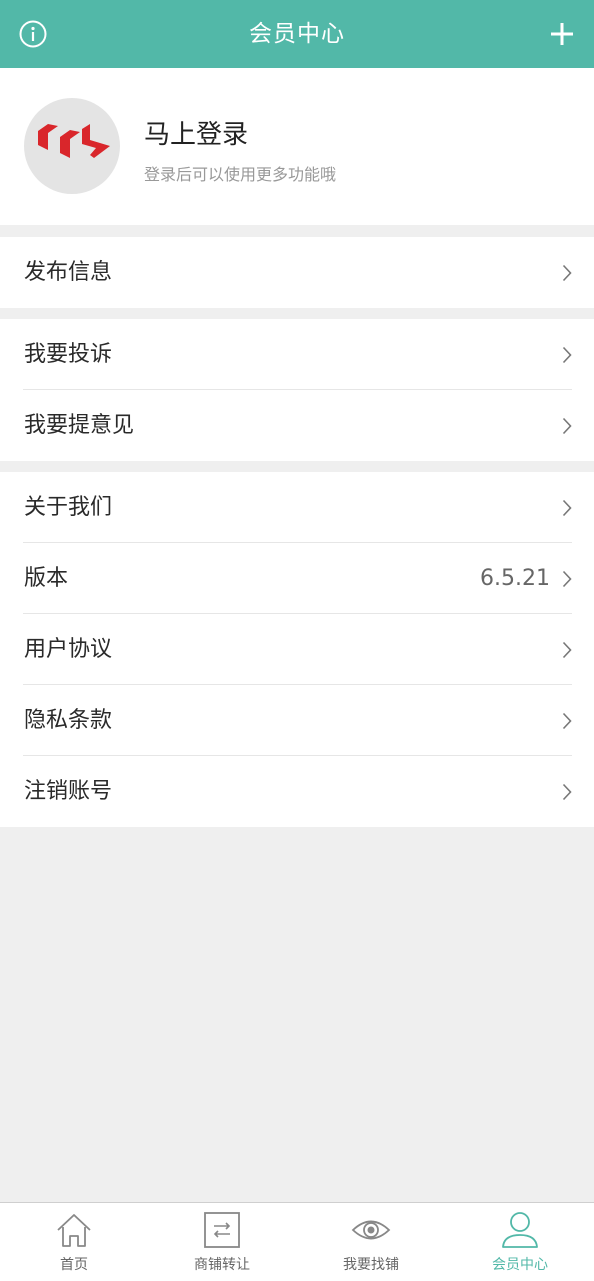 The height and width of the screenshot is (1281, 594). What do you see at coordinates (74, 1265) in the screenshot?
I see `tab-label: 首页` at bounding box center [74, 1265].